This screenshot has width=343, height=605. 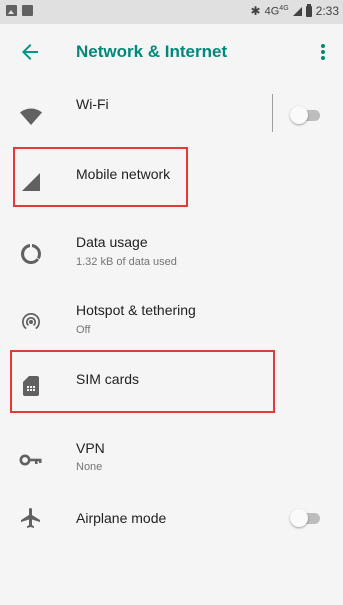 I want to click on app-bar: Network & Internet, so click(x=171, y=53).